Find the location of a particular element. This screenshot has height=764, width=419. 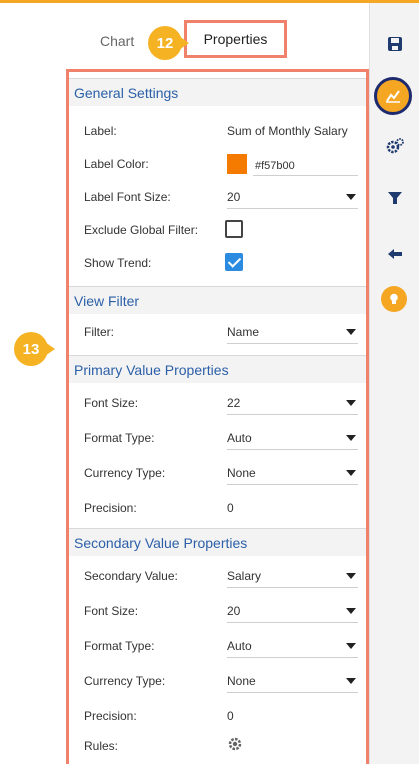

label-input: Sum of Monthly Salary is located at coordinates (287, 131).